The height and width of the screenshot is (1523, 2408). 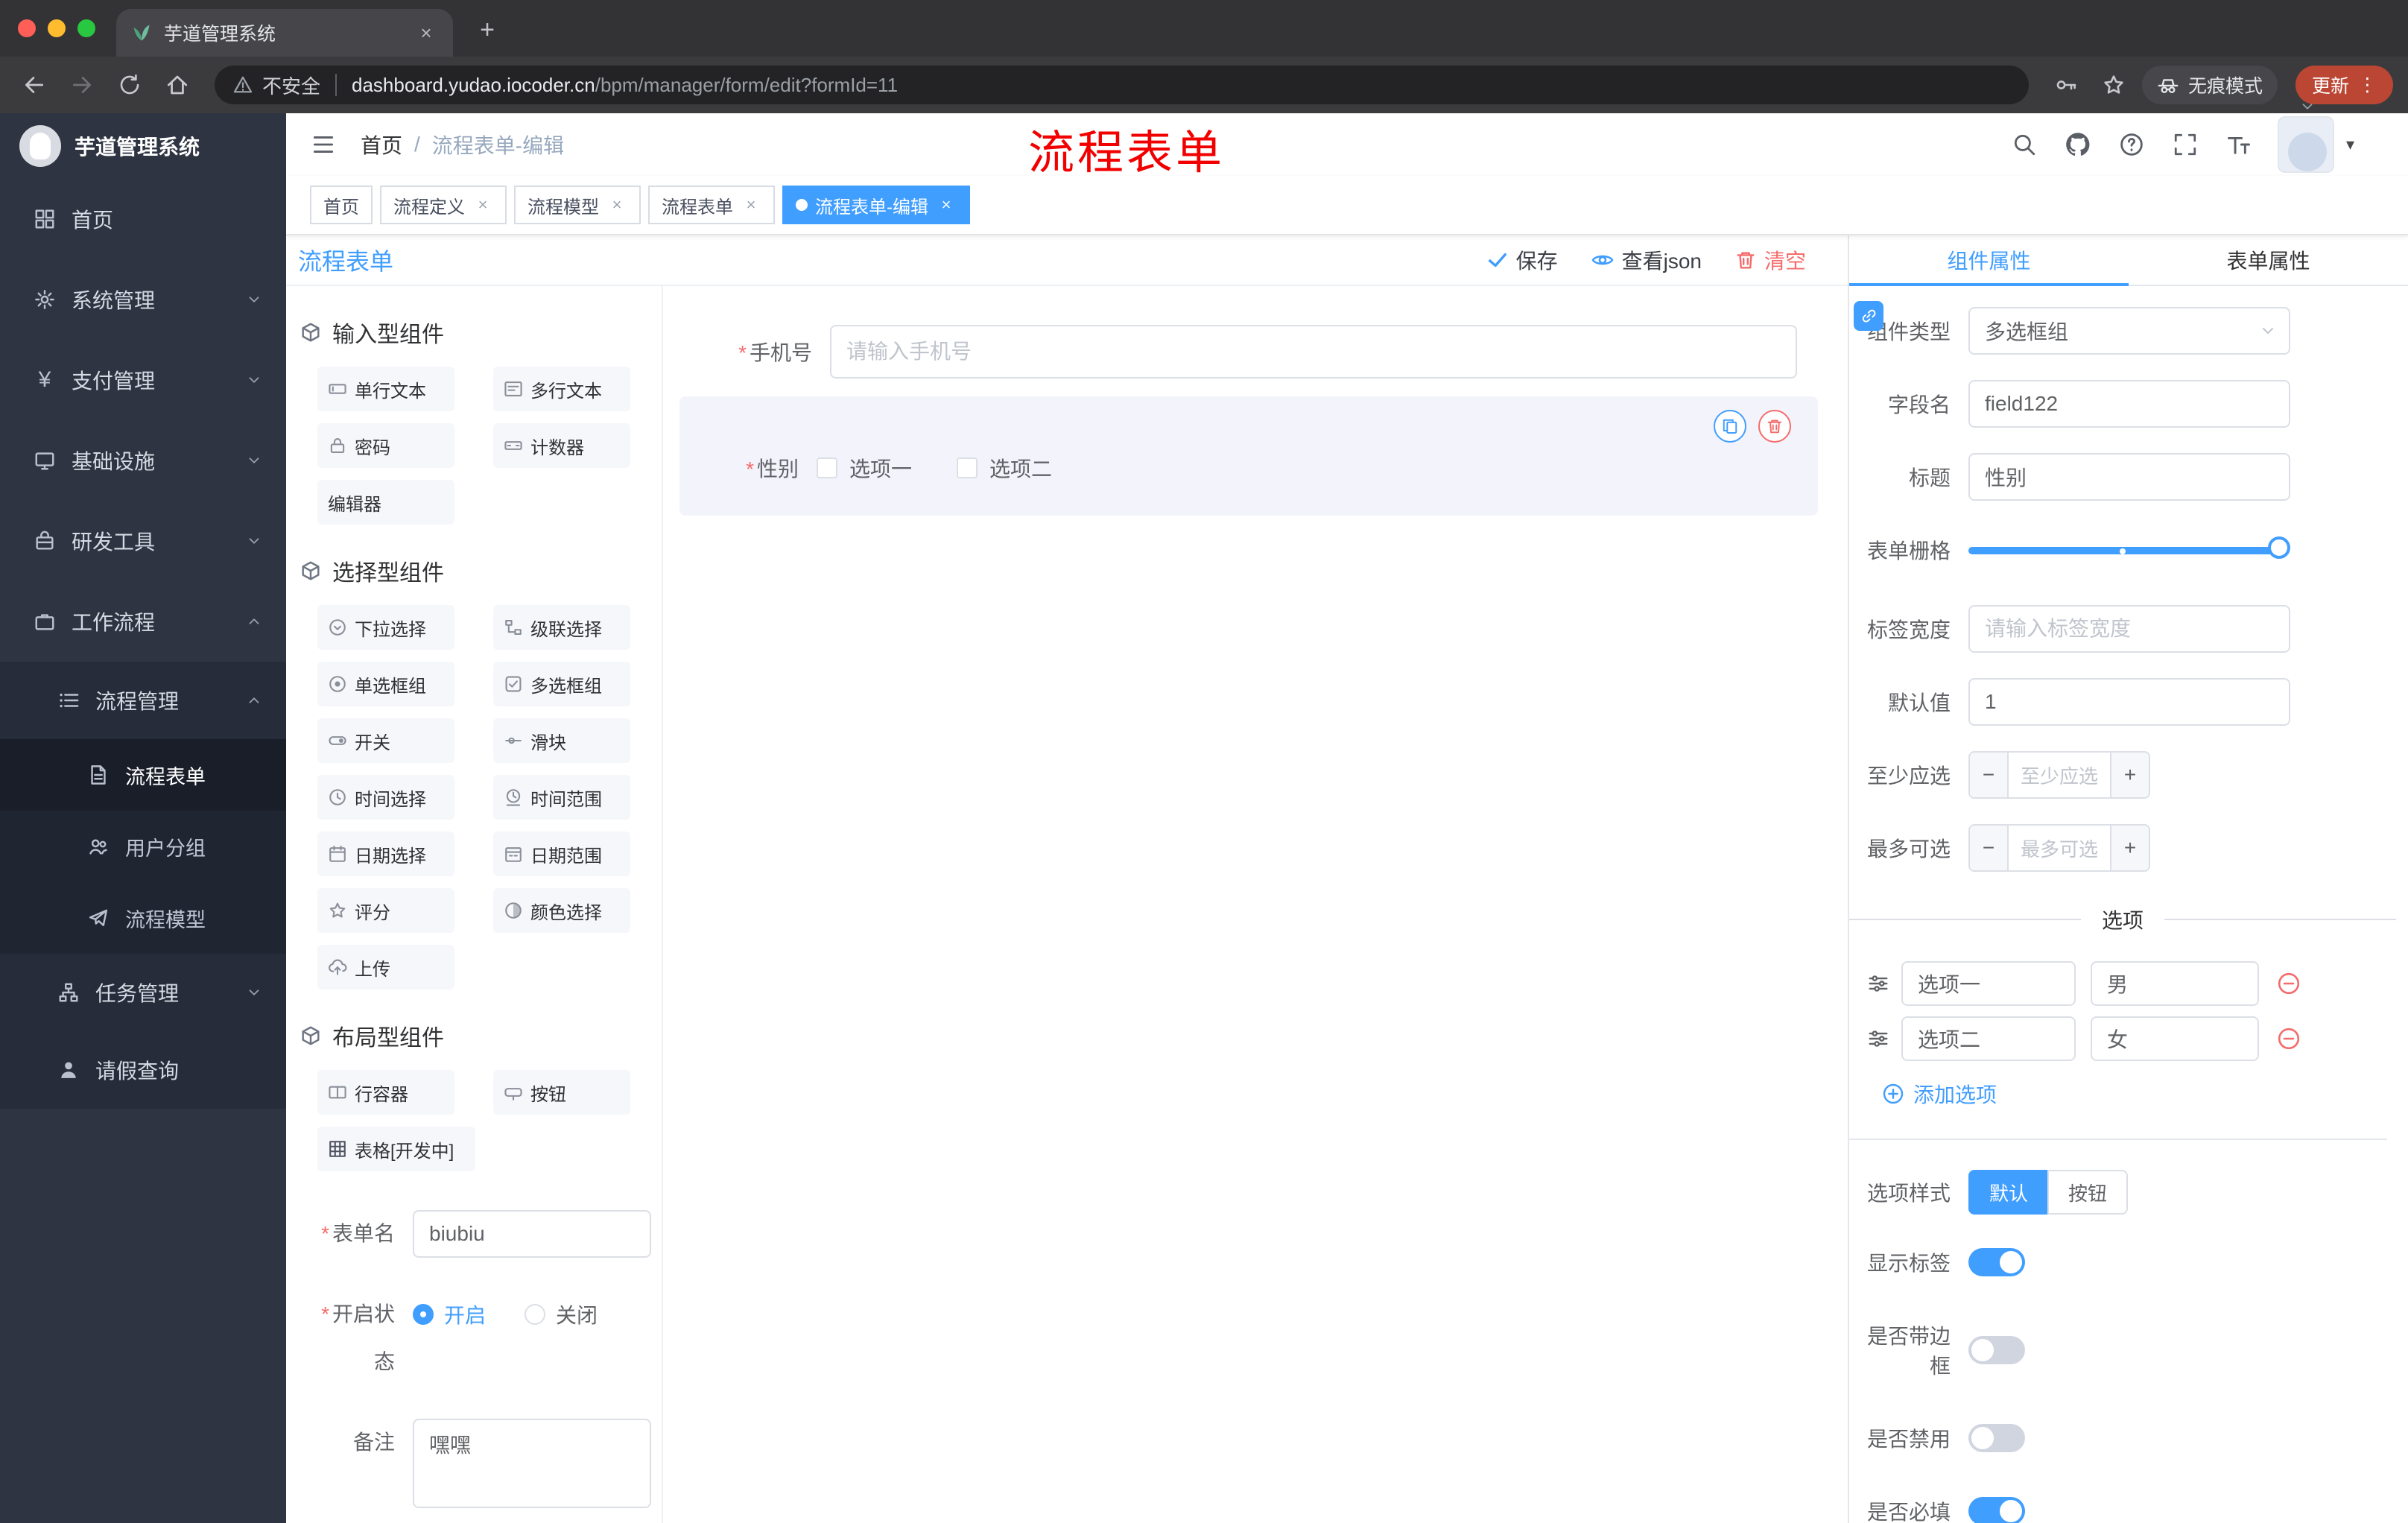 I want to click on sidebar-item-workflow: 工作流程, so click(x=143, y=621).